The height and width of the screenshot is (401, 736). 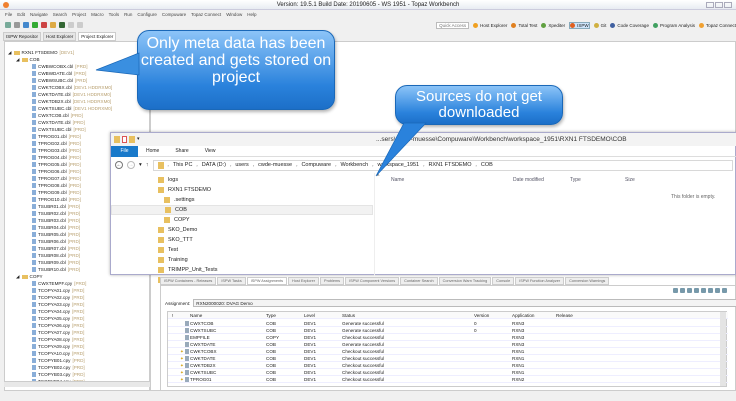 I want to click on tree-file: TSUBR07.cbl [PRD], so click(x=56, y=248).